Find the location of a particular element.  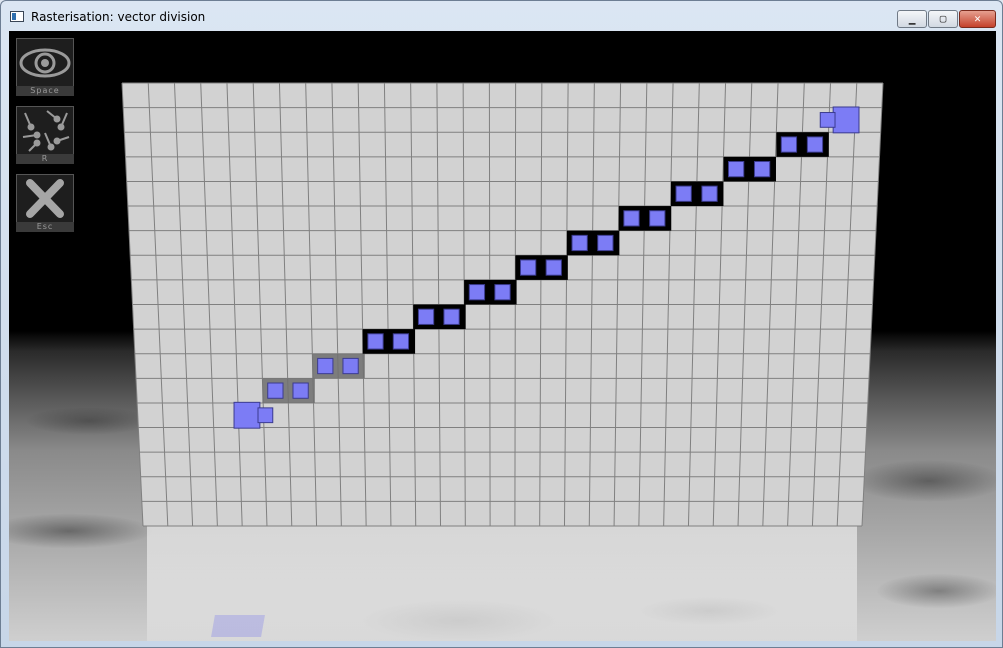

app-icon is located at coordinates (17, 16).